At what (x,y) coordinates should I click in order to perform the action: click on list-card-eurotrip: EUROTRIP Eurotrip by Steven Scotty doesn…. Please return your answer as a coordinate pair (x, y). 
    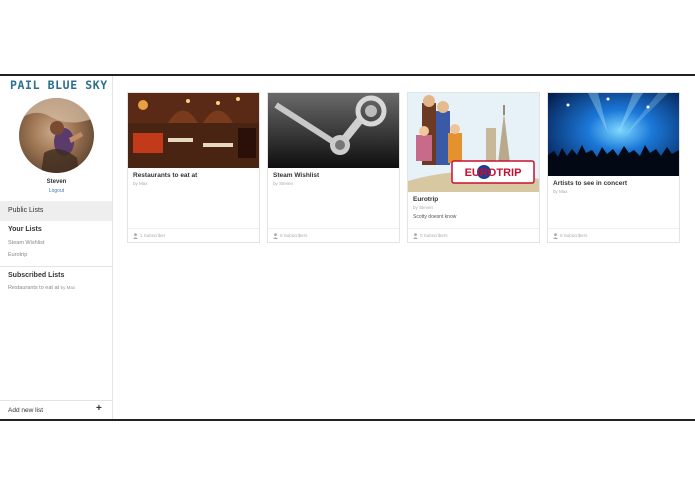
    Looking at the image, I should click on (473, 167).